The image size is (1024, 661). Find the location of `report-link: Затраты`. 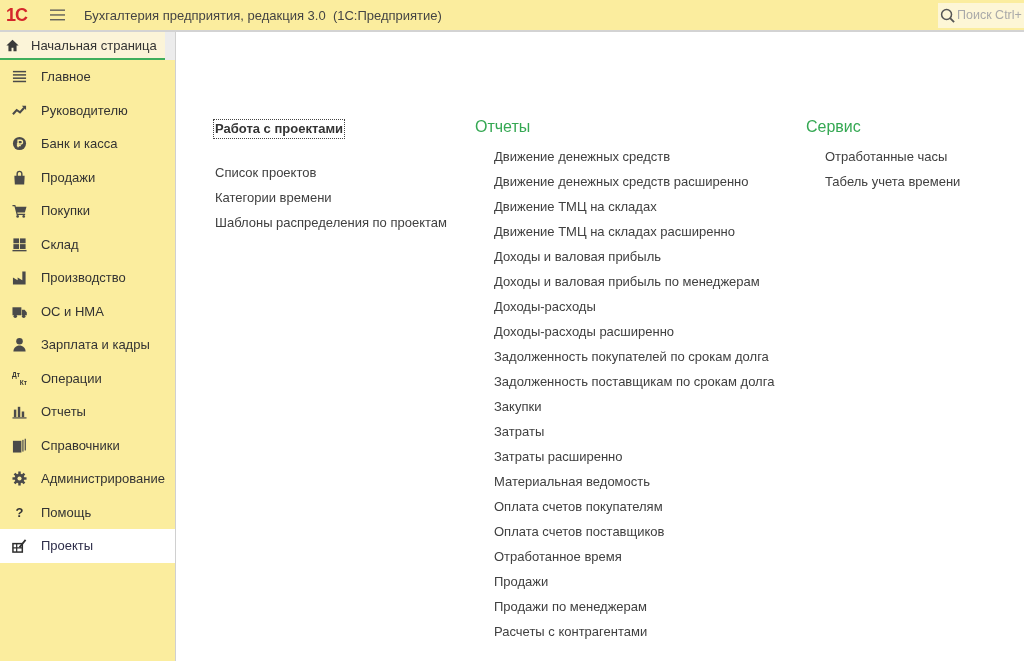

report-link: Затраты is located at coordinates (519, 431).